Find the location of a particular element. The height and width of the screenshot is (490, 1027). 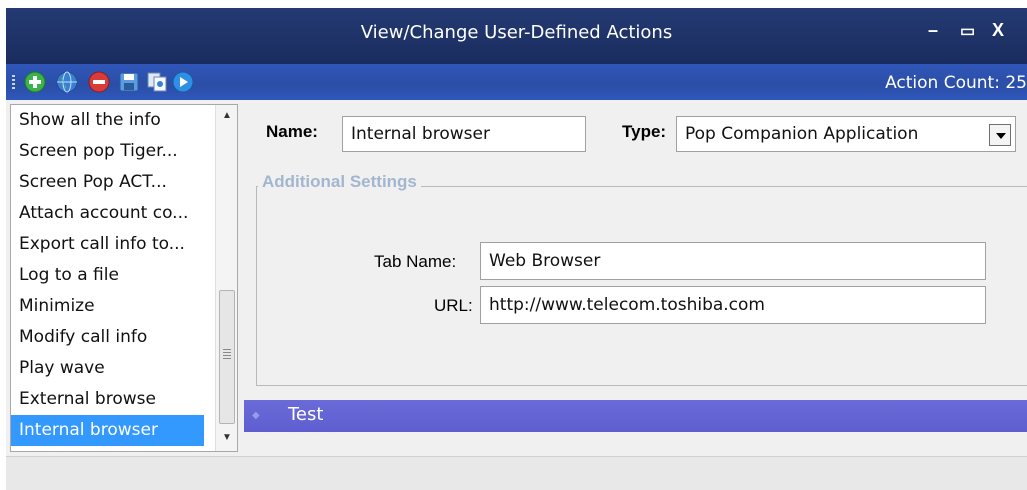

type-label: Type: is located at coordinates (644, 131).